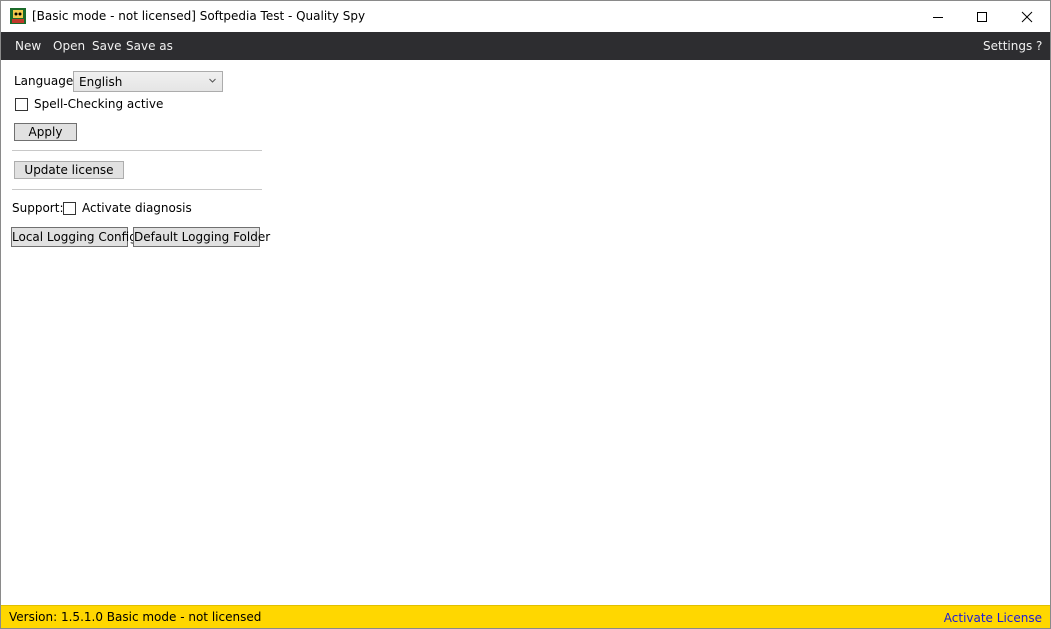 The image size is (1051, 629). I want to click on menu-save-as: Save as, so click(149, 46).